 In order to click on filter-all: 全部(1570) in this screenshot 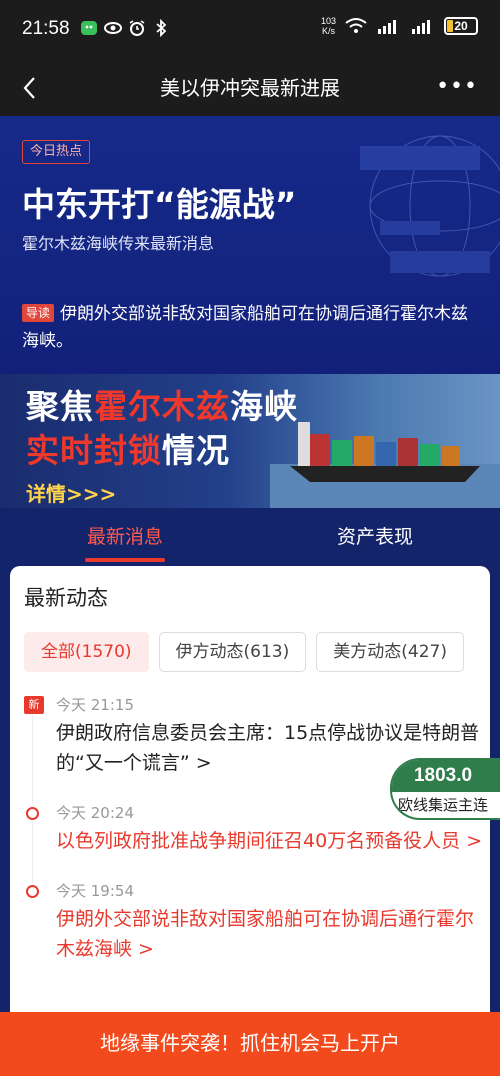, I will do `click(86, 652)`.